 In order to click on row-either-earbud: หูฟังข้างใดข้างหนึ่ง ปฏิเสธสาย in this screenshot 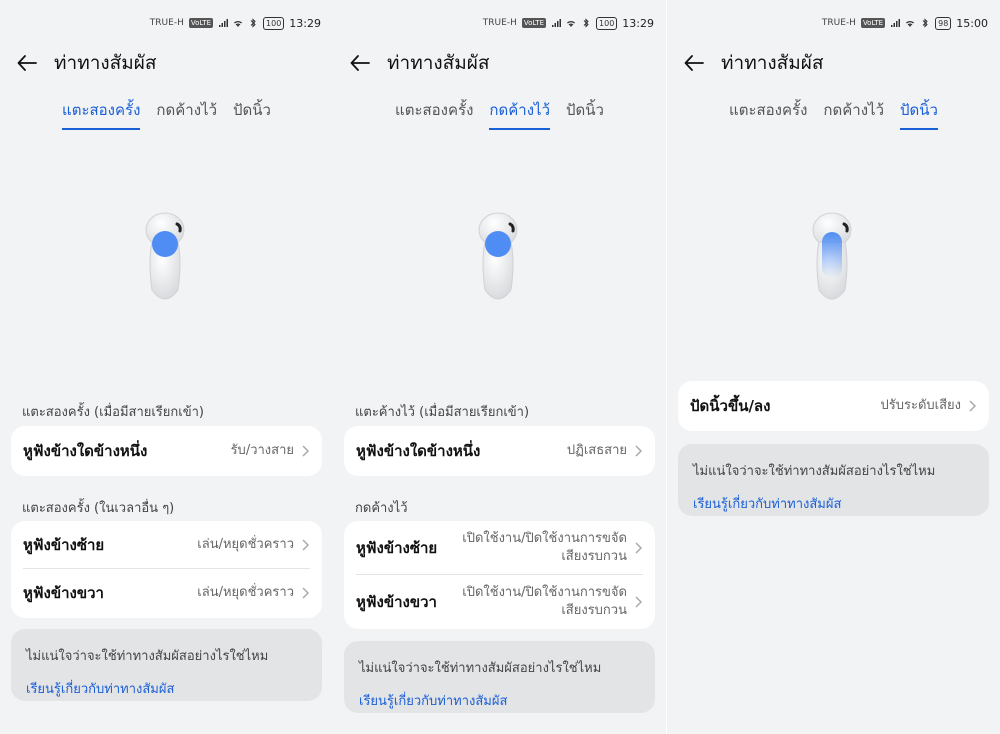, I will do `click(499, 451)`.